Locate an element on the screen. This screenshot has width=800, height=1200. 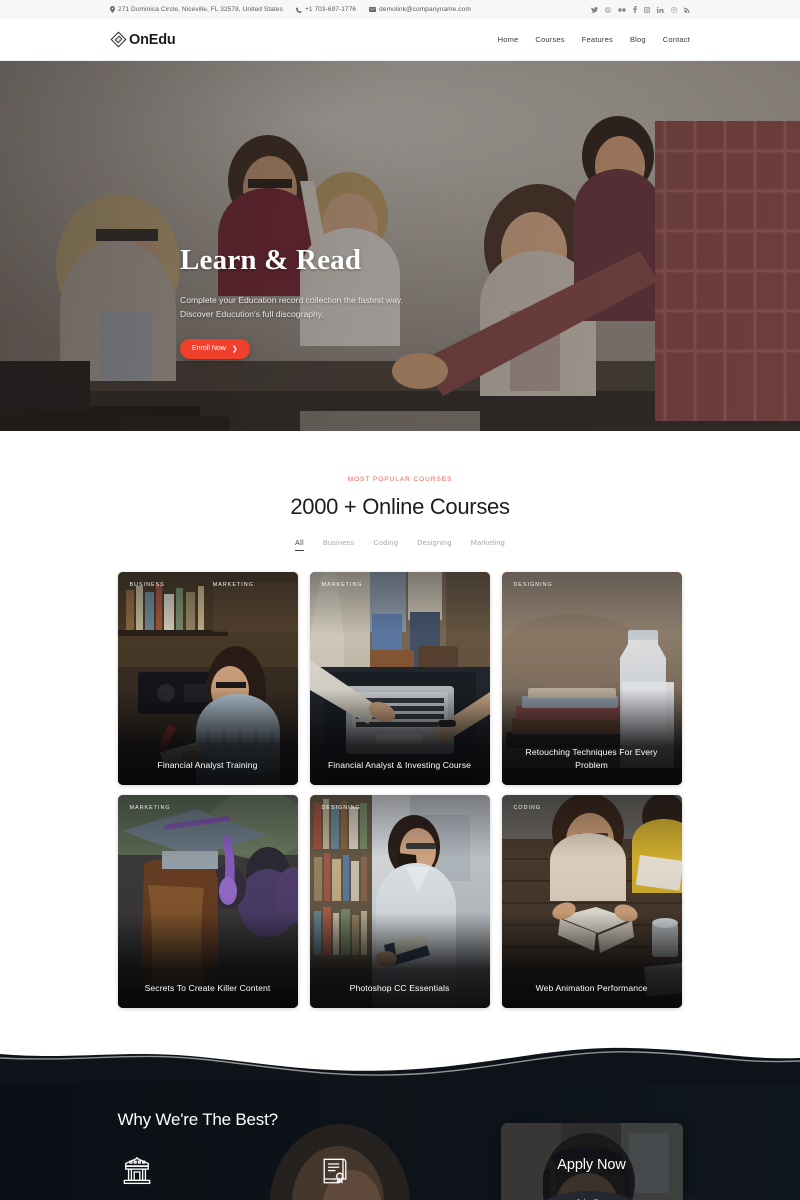
section-title: 2000 + Online Courses is located at coordinates (400, 506).